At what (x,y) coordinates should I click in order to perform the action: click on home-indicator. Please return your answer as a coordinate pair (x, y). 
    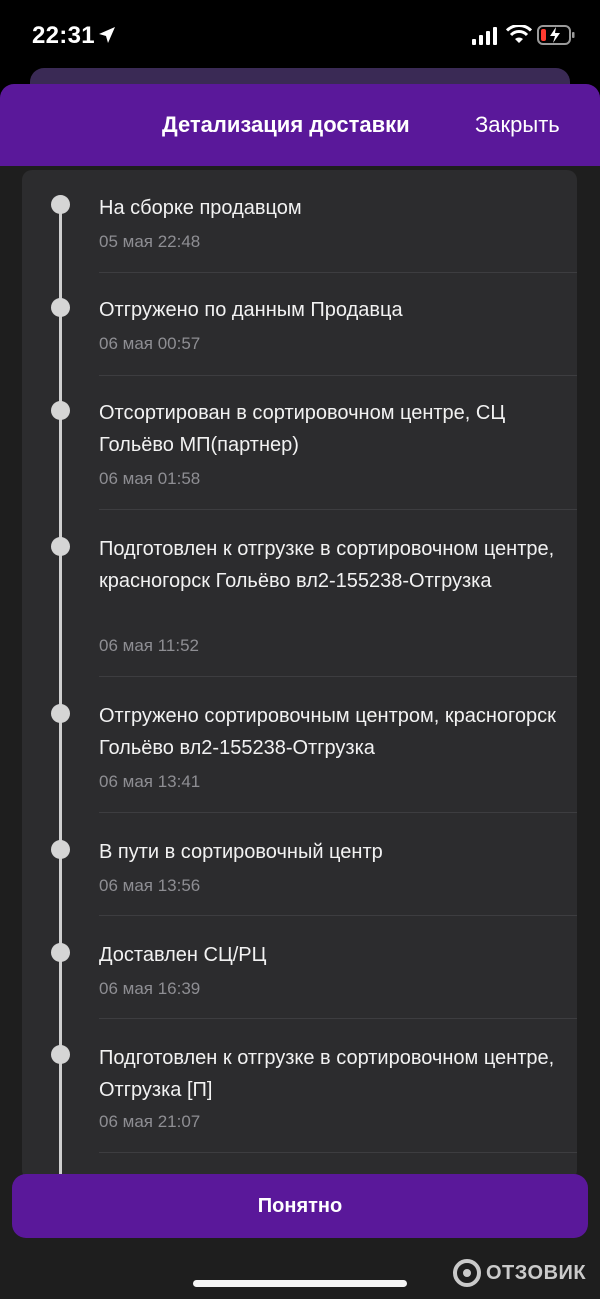
    Looking at the image, I should click on (300, 1283).